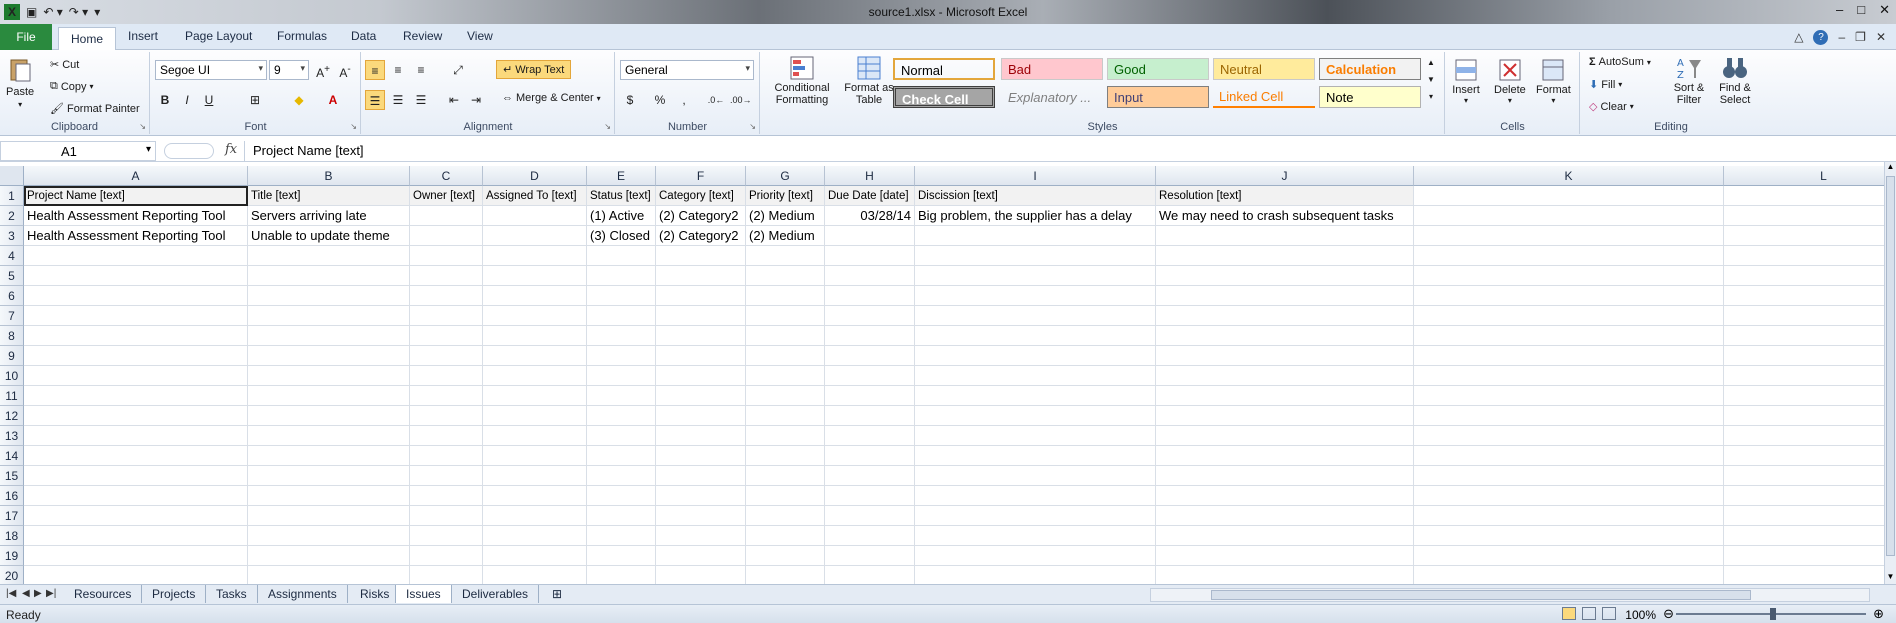 The image size is (1896, 623). Describe the element at coordinates (785, 236) in the screenshot. I see `table-cell: (2) Medium` at that location.